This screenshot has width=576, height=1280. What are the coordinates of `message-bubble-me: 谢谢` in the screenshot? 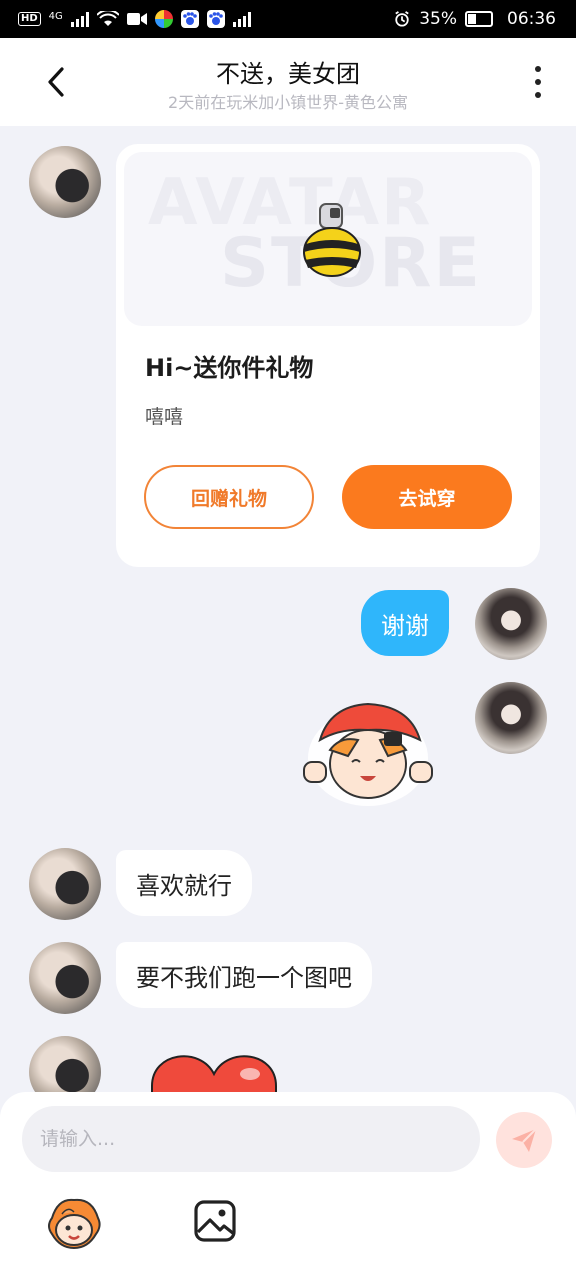 It's located at (405, 623).